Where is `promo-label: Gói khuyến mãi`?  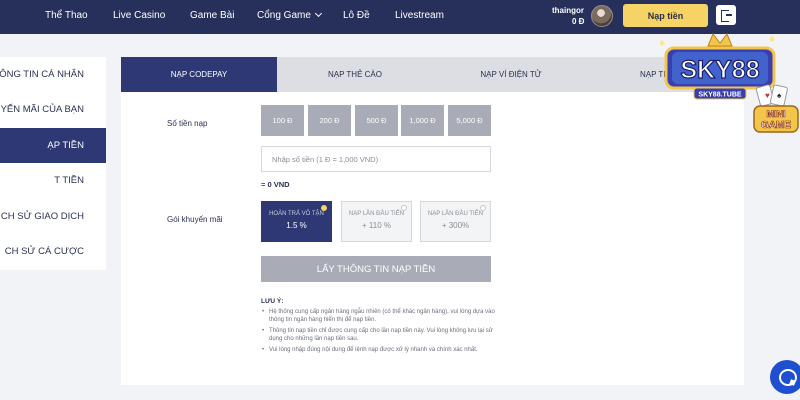 promo-label: Gói khuyến mãi is located at coordinates (195, 219).